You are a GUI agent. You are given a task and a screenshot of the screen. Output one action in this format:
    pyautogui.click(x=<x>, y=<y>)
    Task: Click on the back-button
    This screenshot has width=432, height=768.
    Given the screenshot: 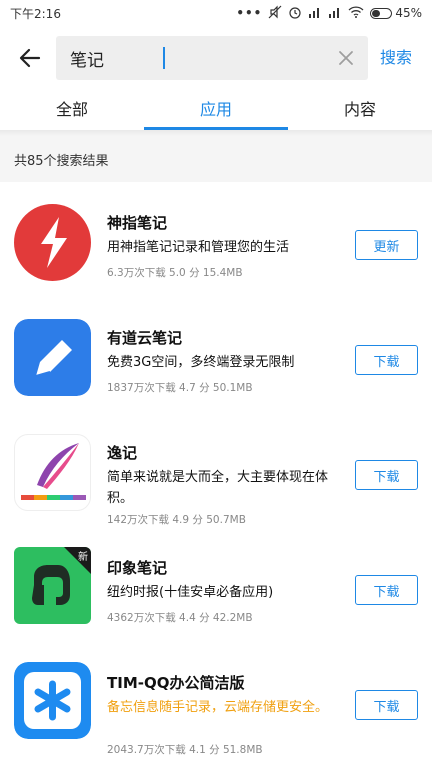 What is the action you would take?
    pyautogui.click(x=30, y=58)
    